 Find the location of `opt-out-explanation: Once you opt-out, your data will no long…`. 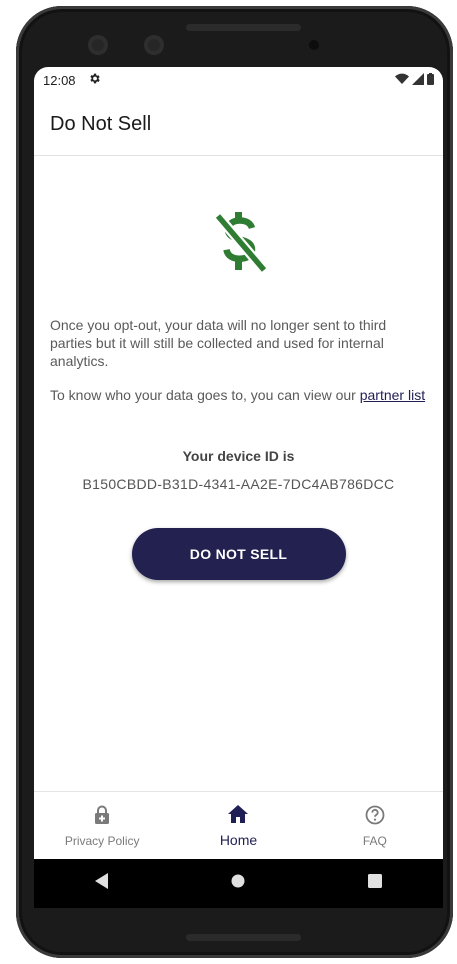

opt-out-explanation: Once you opt-out, your data will no long… is located at coordinates (218, 343).